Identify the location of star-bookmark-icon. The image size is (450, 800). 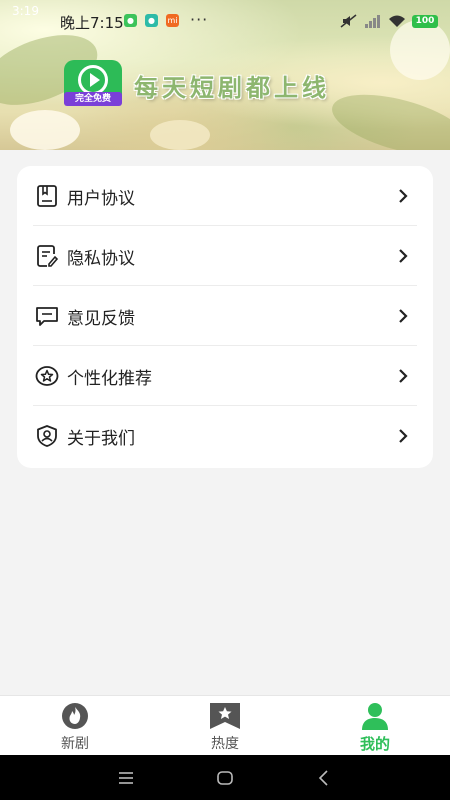
(225, 716).